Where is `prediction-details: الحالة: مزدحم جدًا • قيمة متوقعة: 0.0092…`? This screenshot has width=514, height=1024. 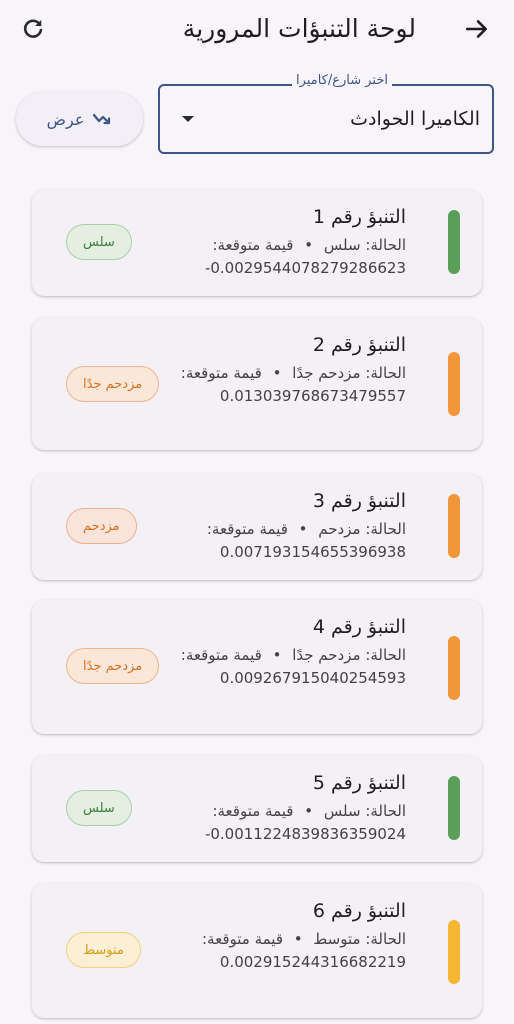 prediction-details: الحالة: مزدحم جدًا • قيمة متوقعة: 0.0092… is located at coordinates (283, 667).